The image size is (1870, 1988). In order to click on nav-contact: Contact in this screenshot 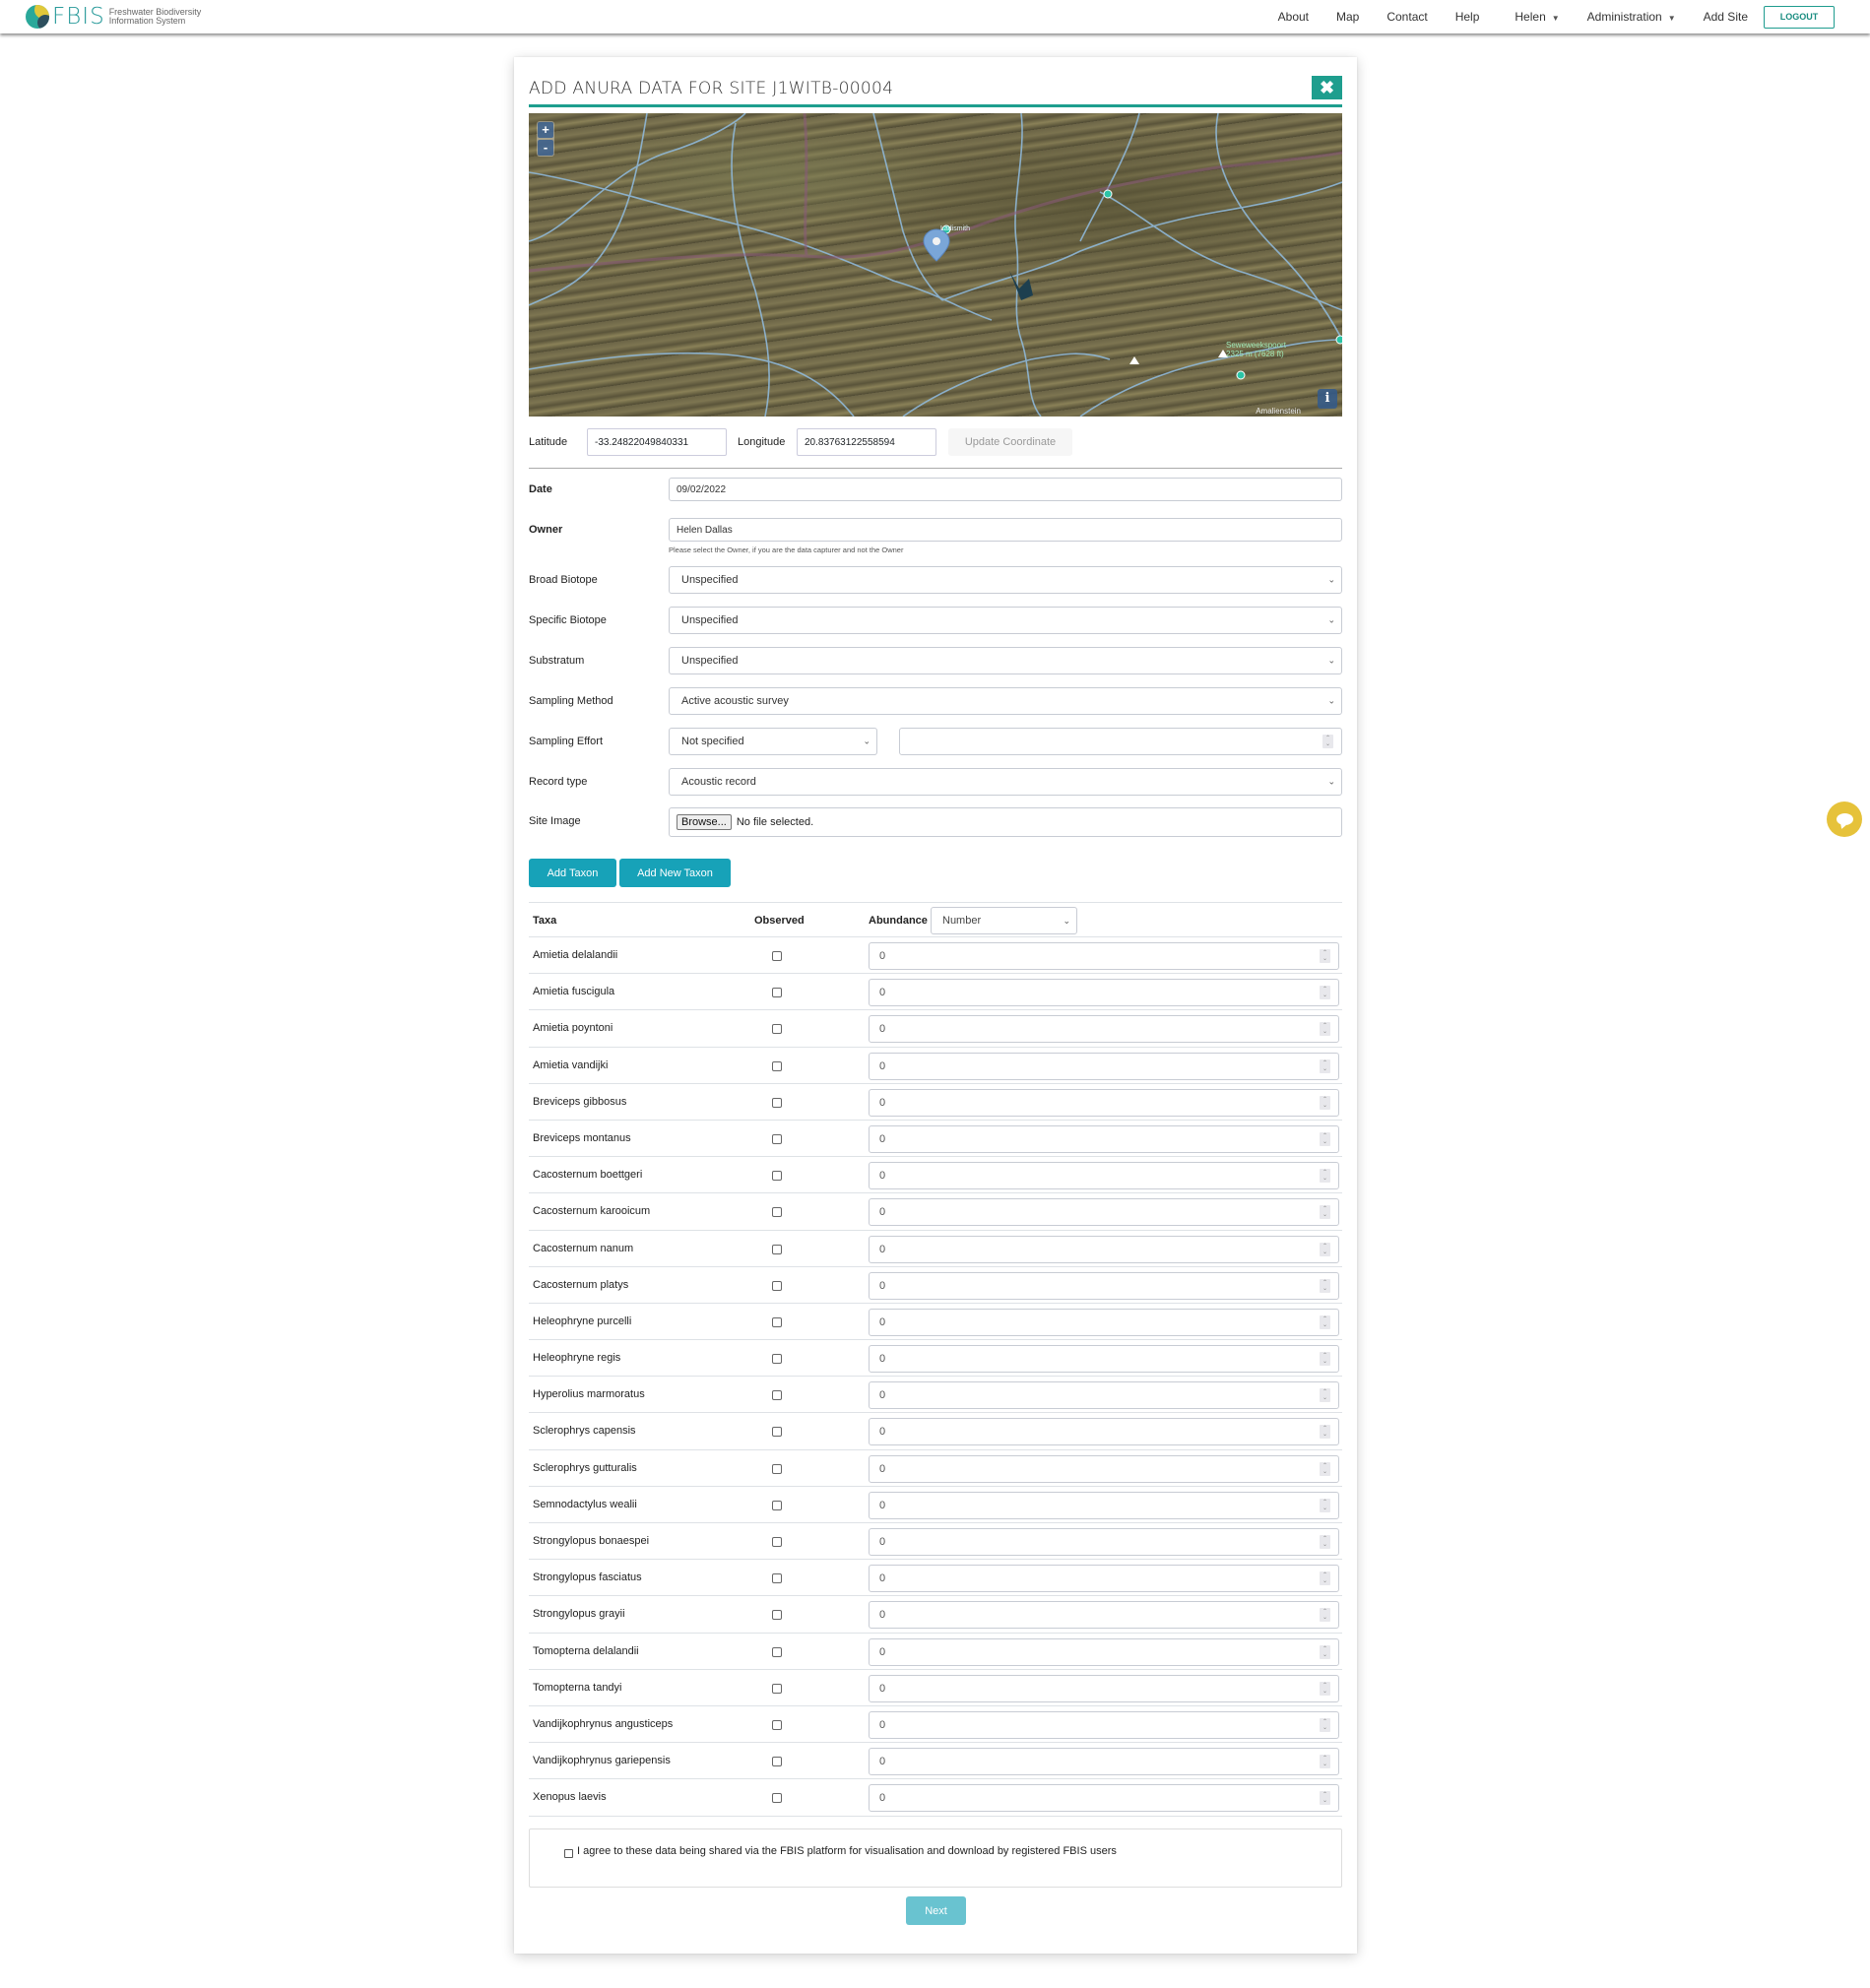, I will do `click(1407, 17)`.